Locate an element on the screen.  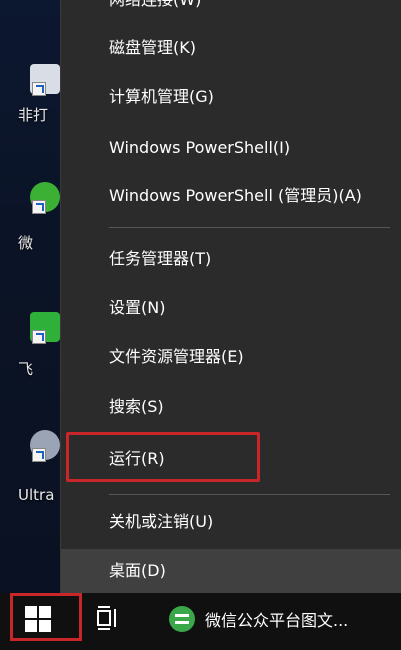
plane-shortcut-icon is located at coordinates (45, 332).